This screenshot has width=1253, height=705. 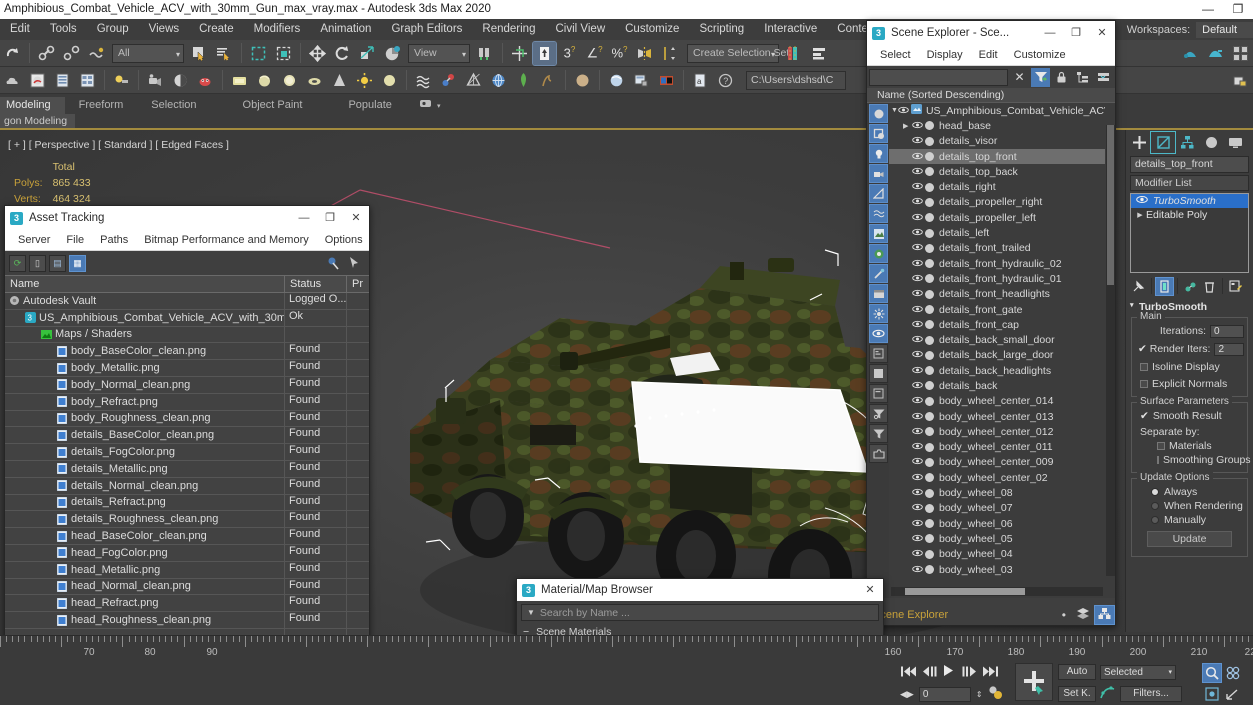 What do you see at coordinates (997, 569) in the screenshot?
I see `scene-explorer-item: body_wheel_03` at bounding box center [997, 569].